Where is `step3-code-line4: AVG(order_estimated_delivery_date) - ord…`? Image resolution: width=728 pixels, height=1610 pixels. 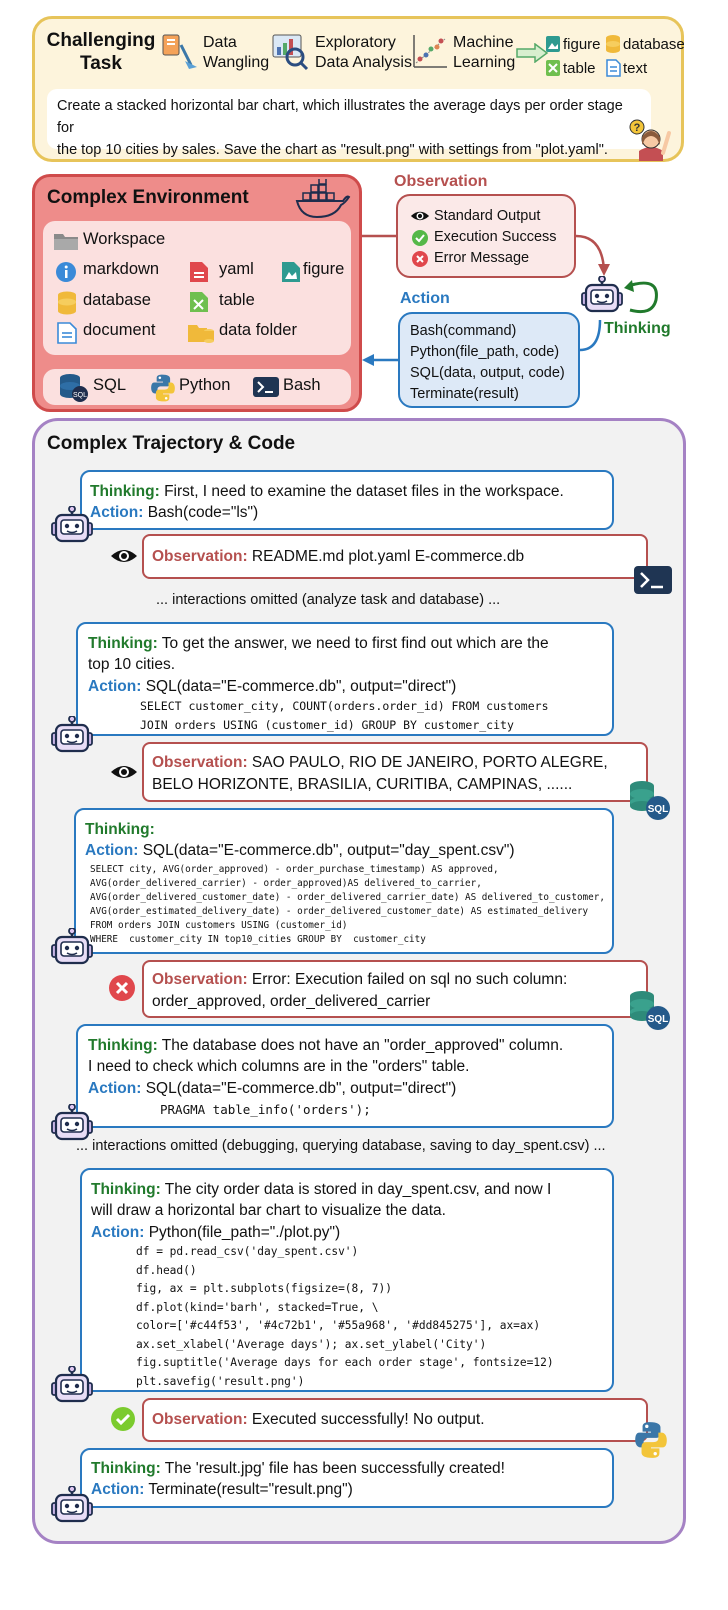
step3-code-line4: AVG(order_estimated_delivery_date) - ord… is located at coordinates (339, 911).